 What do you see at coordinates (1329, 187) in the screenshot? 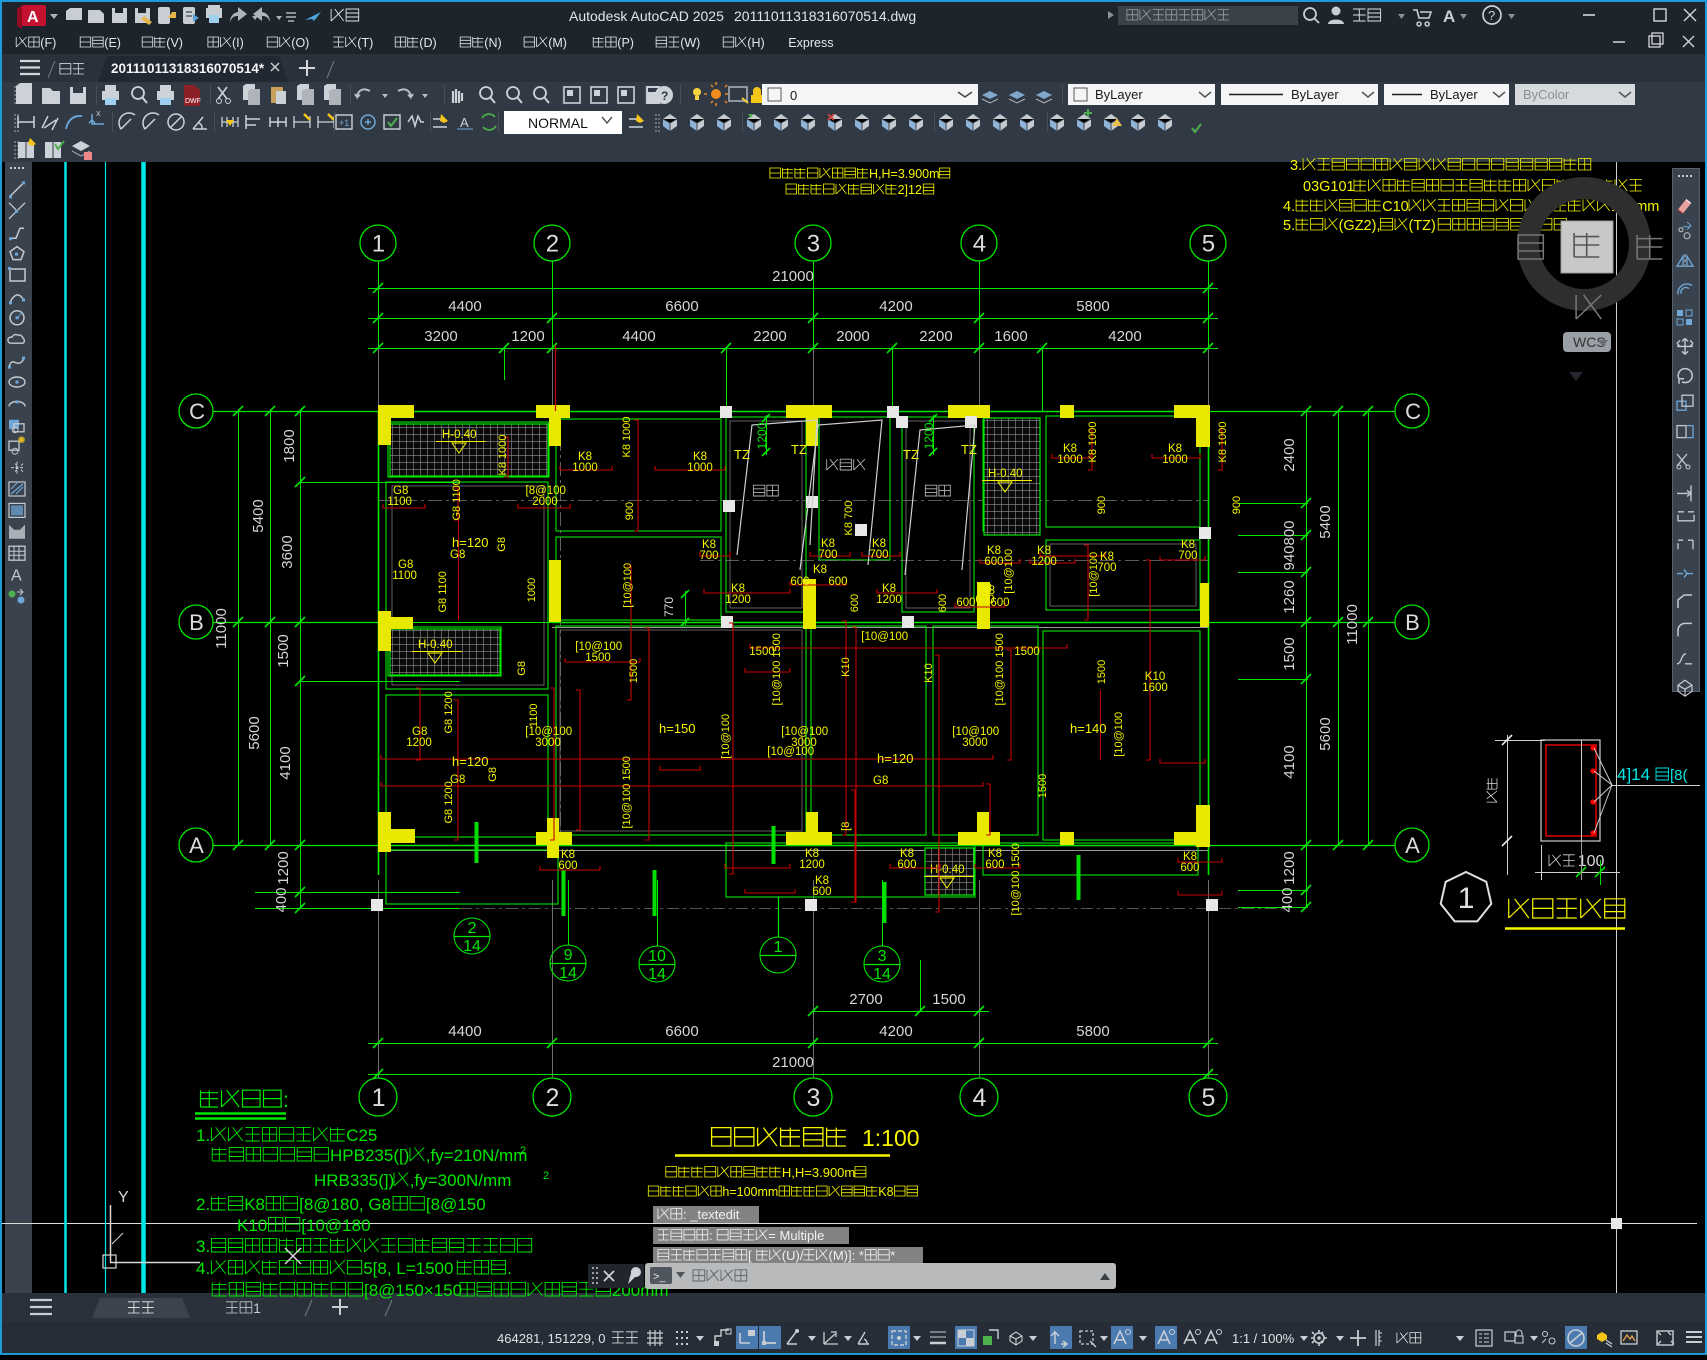
I see `svg-text: 03G101` at bounding box center [1329, 187].